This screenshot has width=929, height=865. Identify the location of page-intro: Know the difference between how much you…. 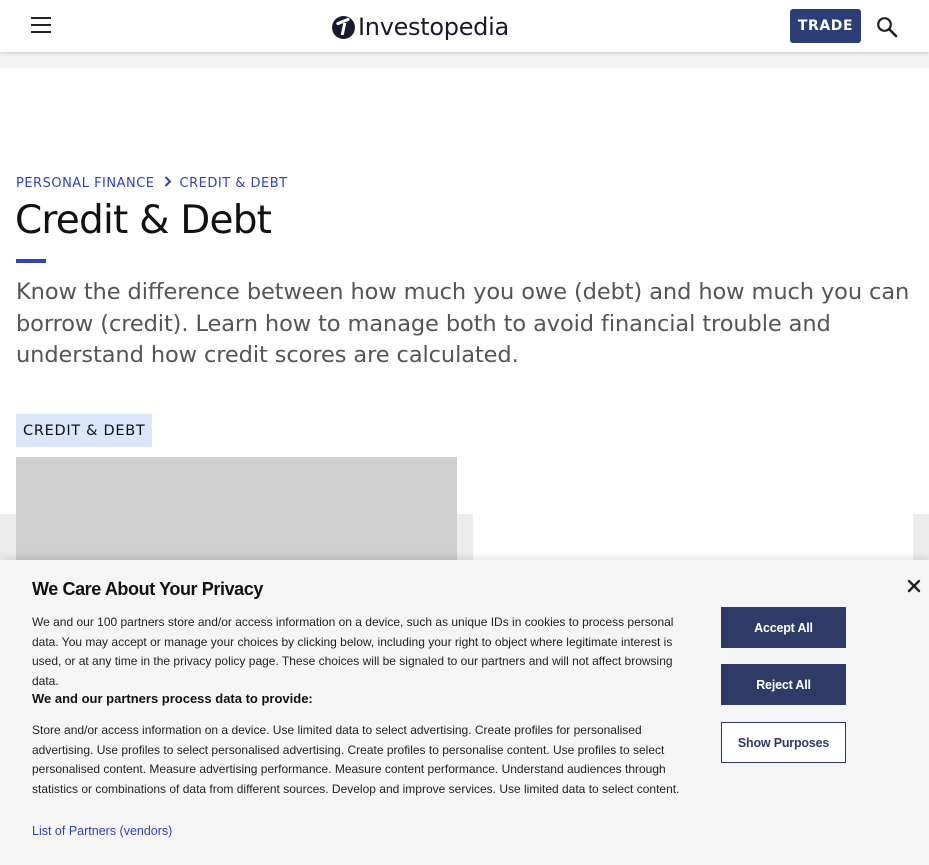
(463, 323).